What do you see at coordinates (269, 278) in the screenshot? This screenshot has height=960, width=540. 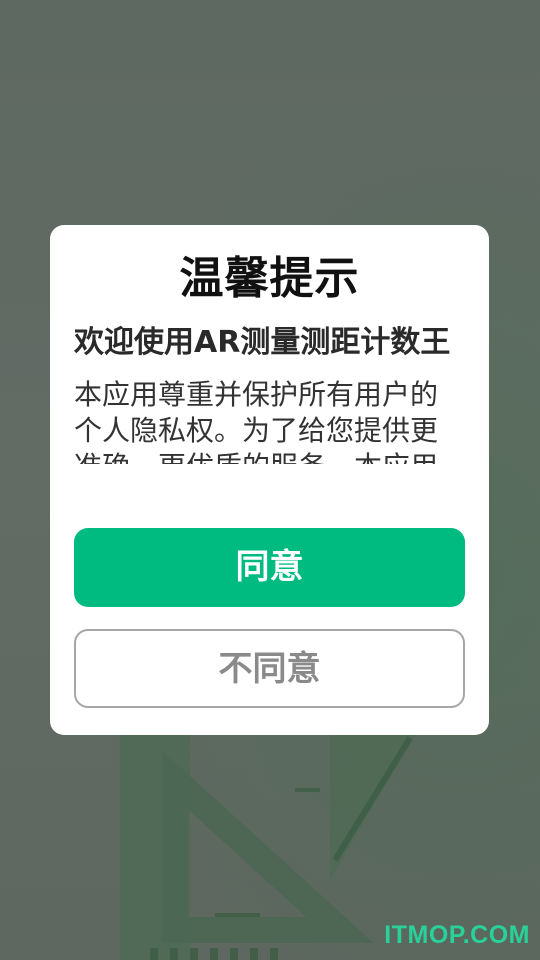 I see `dialog-title: 温馨提示` at bounding box center [269, 278].